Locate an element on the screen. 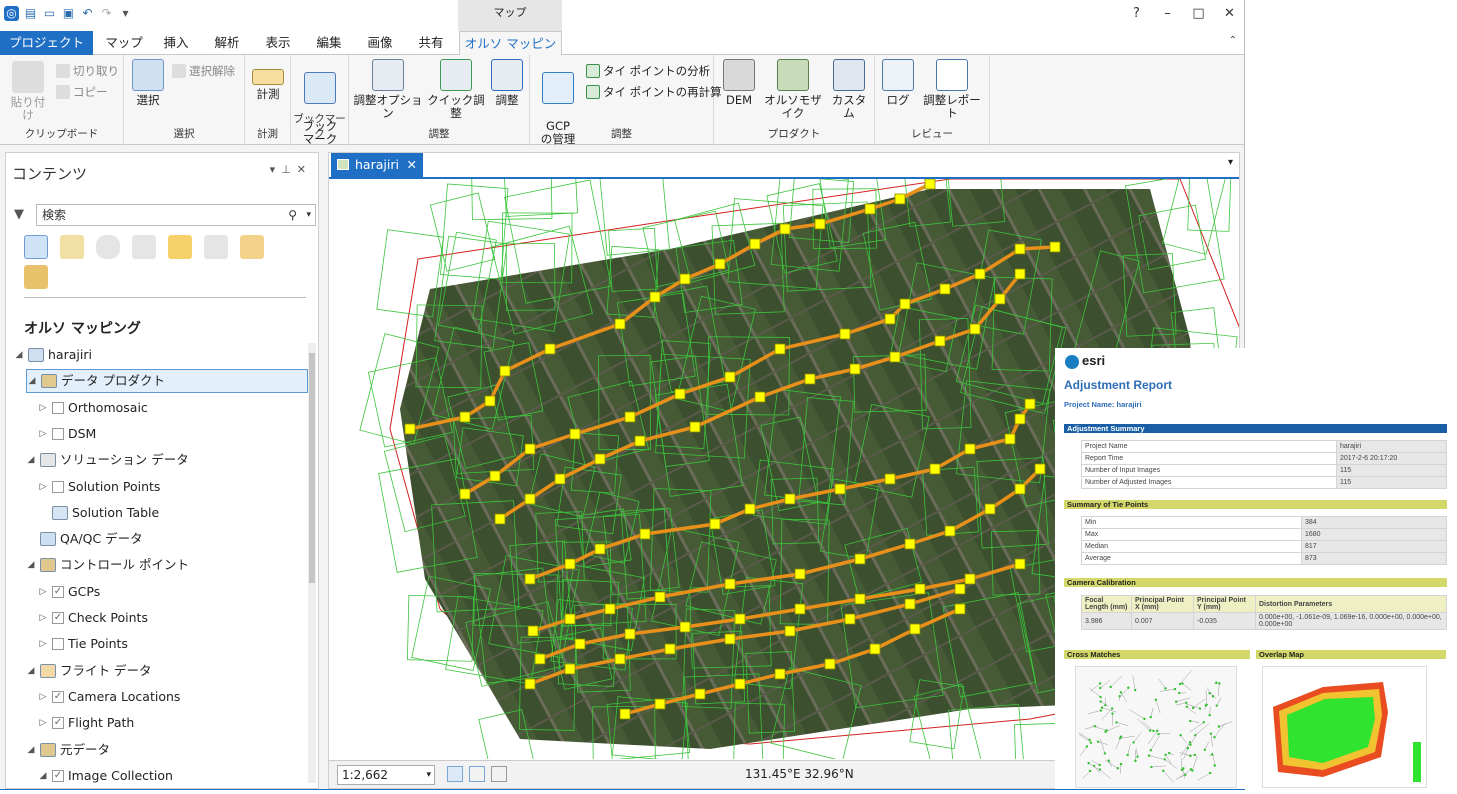 The width and height of the screenshot is (1457, 794). tree-node: ◢ データ プロダクト is located at coordinates (167, 381).